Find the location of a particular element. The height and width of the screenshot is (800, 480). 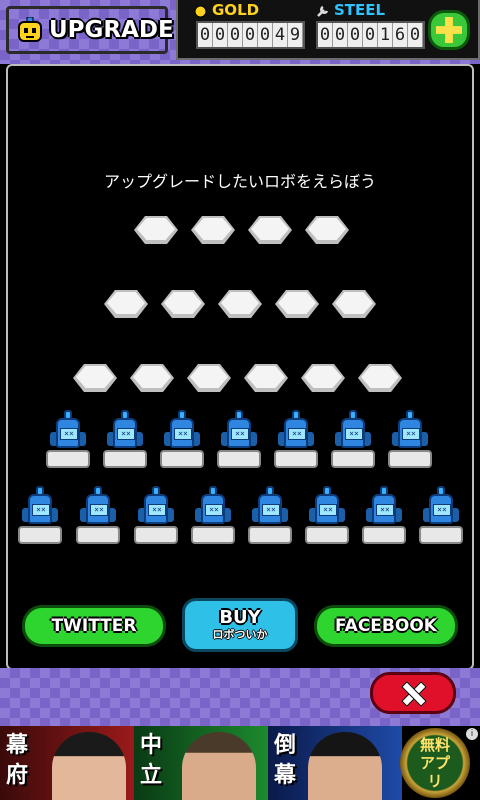

ad-panel-2: 中 立 is located at coordinates (201, 763).